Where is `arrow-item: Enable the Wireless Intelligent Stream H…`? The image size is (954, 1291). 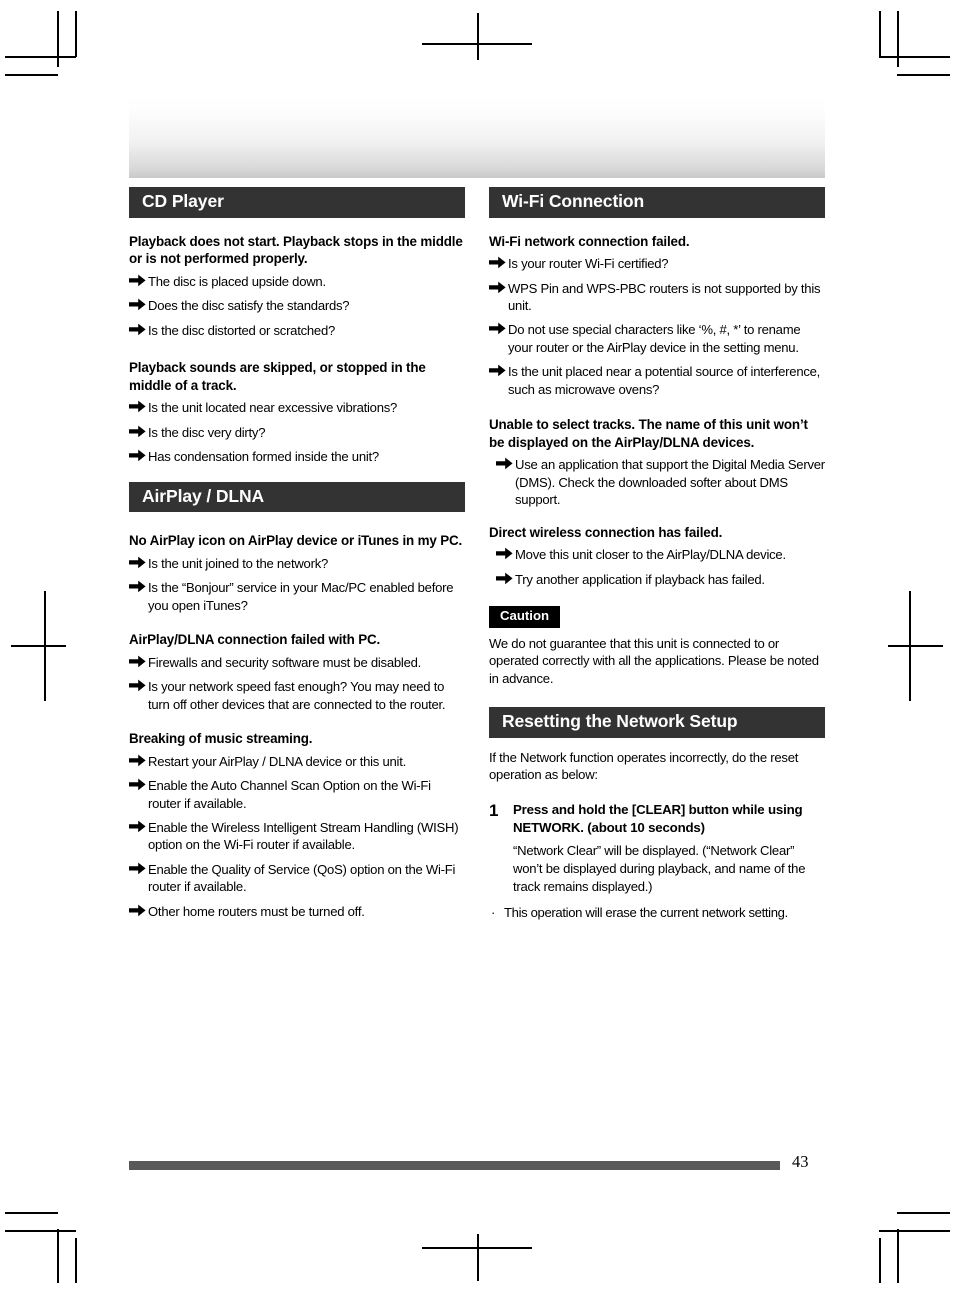 arrow-item: Enable the Wireless Intelligent Stream H… is located at coordinates (297, 836).